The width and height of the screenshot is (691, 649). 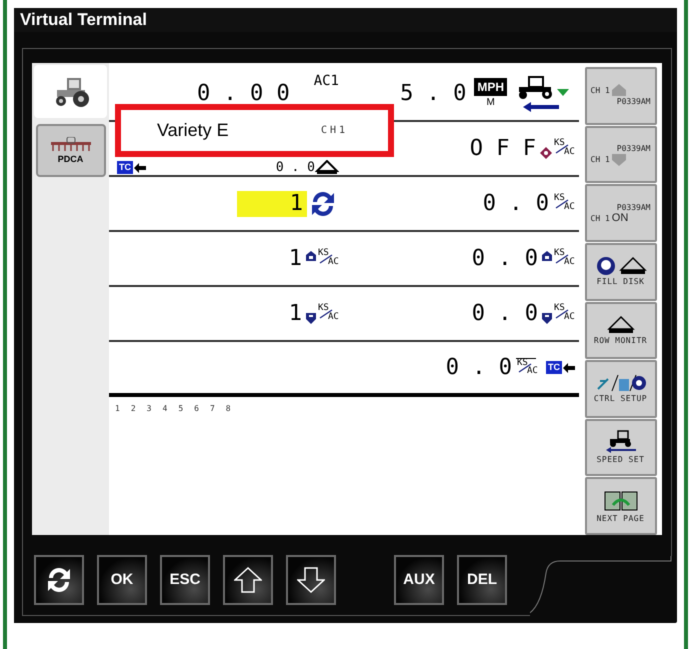 I want to click on side-tab: PDCA, so click(x=71, y=150).